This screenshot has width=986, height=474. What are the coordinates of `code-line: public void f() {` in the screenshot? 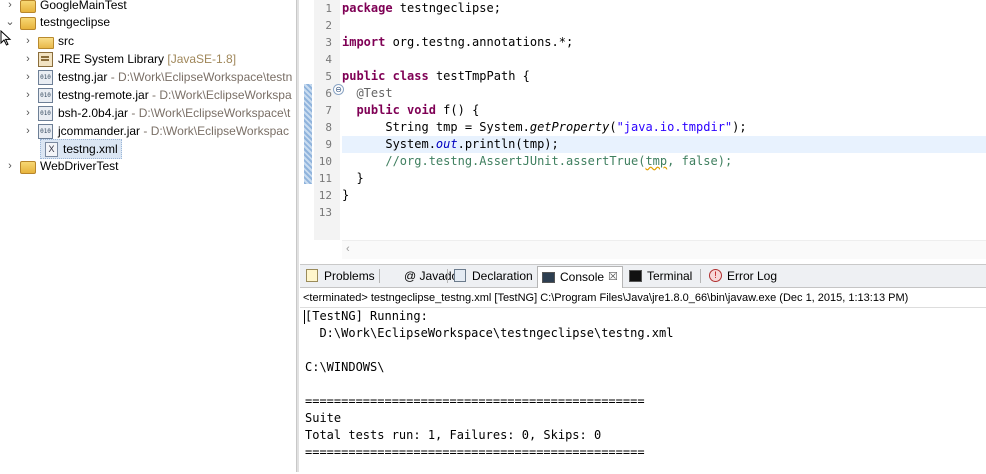 It's located at (664, 110).